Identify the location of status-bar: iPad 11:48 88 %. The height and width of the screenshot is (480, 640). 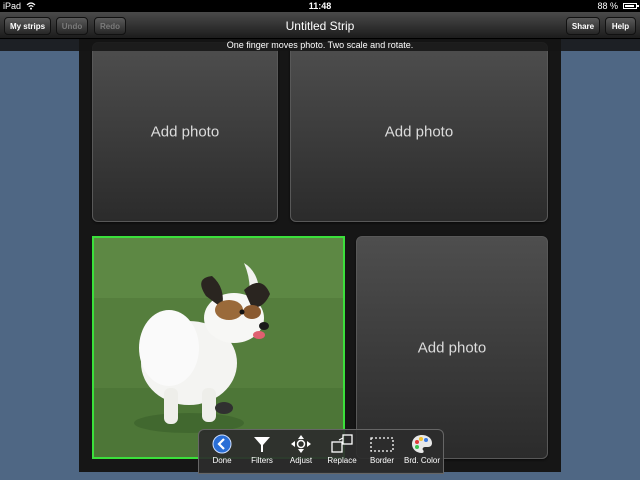
(320, 6).